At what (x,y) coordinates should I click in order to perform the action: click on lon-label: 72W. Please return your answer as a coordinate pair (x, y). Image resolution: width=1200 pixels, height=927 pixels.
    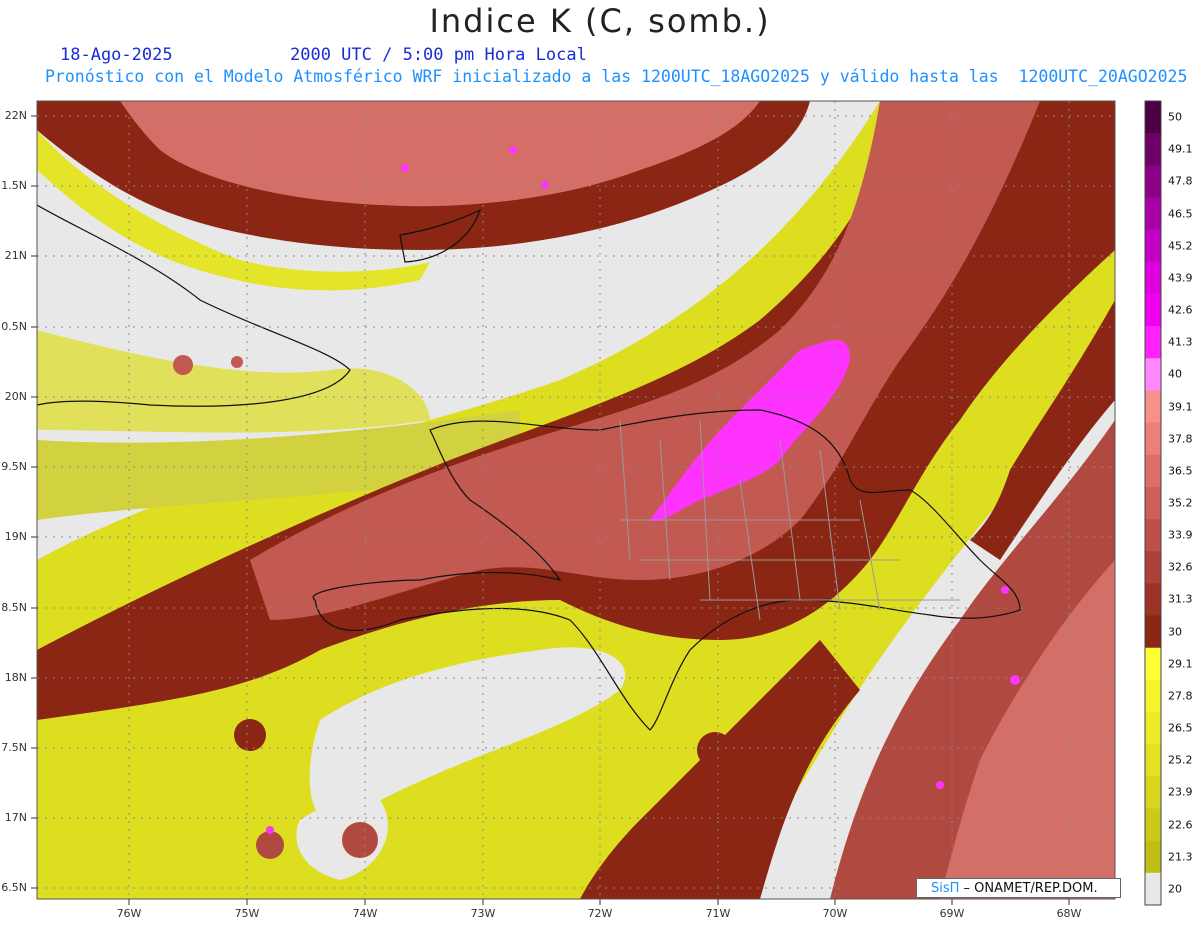
    Looking at the image, I should click on (600, 913).